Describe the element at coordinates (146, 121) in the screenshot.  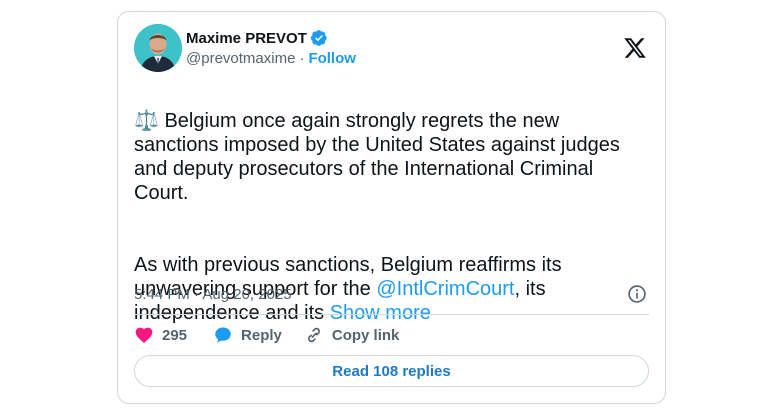
I see `scales-emoji-icon: ⚖️` at that location.